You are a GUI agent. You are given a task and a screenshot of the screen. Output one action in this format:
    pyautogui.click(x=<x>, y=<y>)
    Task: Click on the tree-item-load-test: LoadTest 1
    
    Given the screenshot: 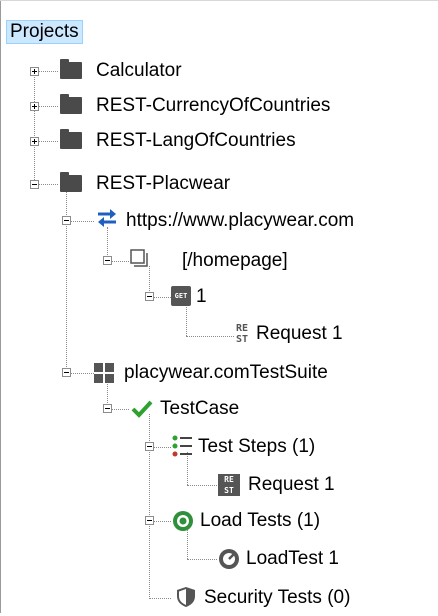 What is the action you would take?
    pyautogui.click(x=292, y=559)
    